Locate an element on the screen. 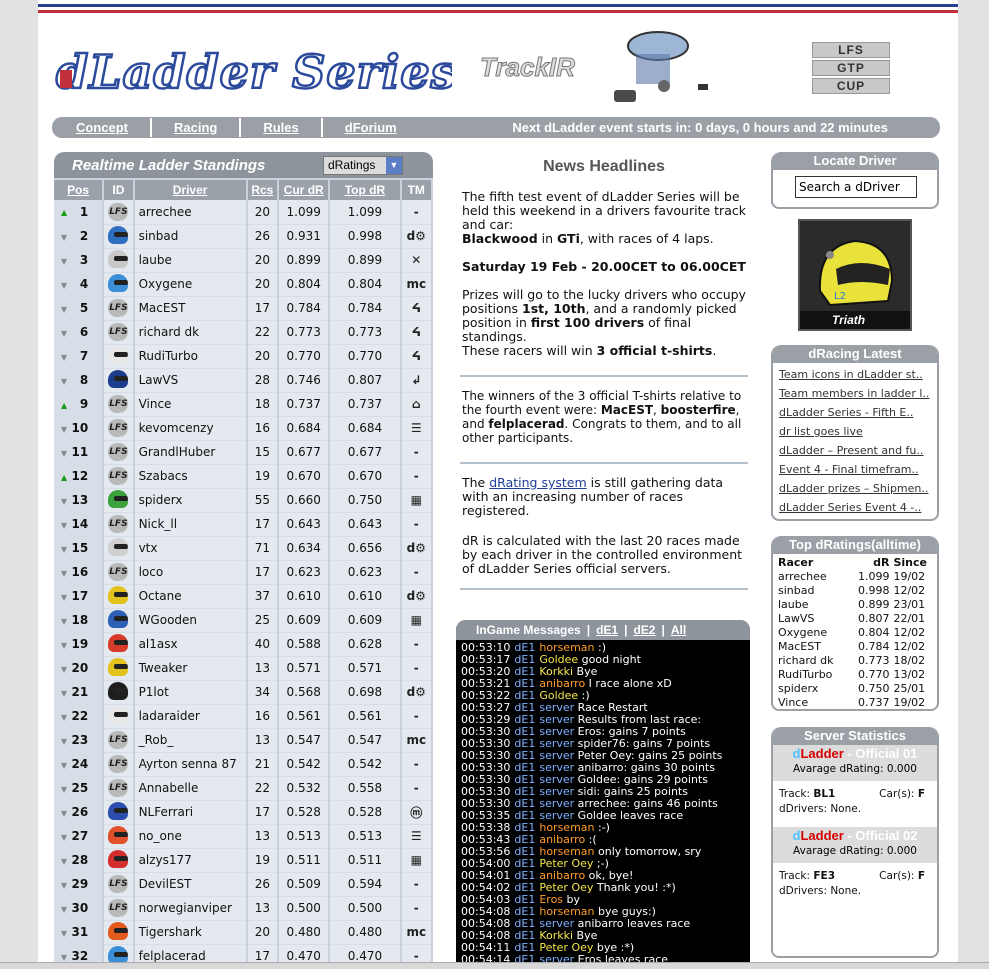 The height and width of the screenshot is (969, 989). row-driver: Szabacs is located at coordinates (190, 476).